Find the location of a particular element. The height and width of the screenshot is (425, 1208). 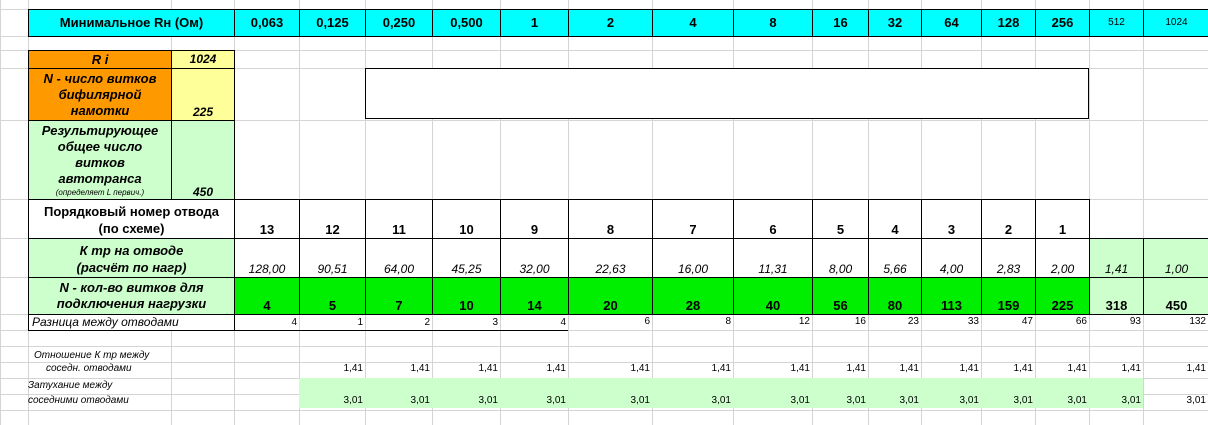

ktr-value-cell: 22,63 is located at coordinates (610, 258).